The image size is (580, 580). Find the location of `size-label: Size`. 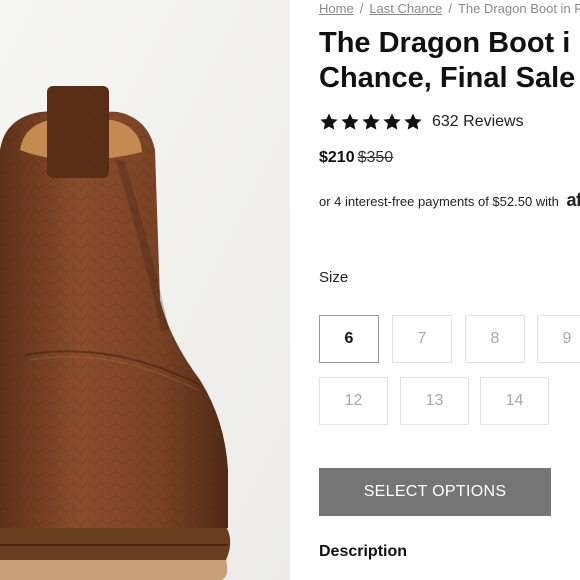

size-label: Size is located at coordinates (334, 277).